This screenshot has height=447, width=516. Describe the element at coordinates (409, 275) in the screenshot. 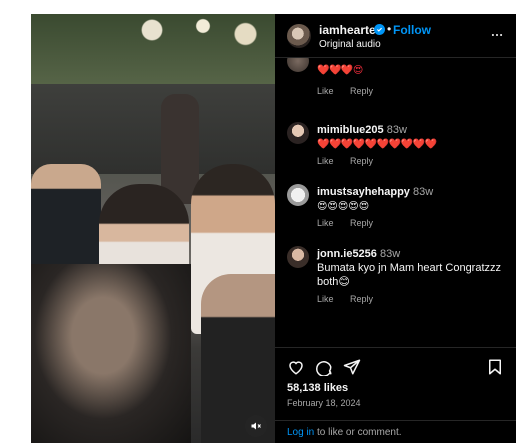

I see `comment-text: Bumata kyo jn Mam heart Congratzzz both😊` at that location.